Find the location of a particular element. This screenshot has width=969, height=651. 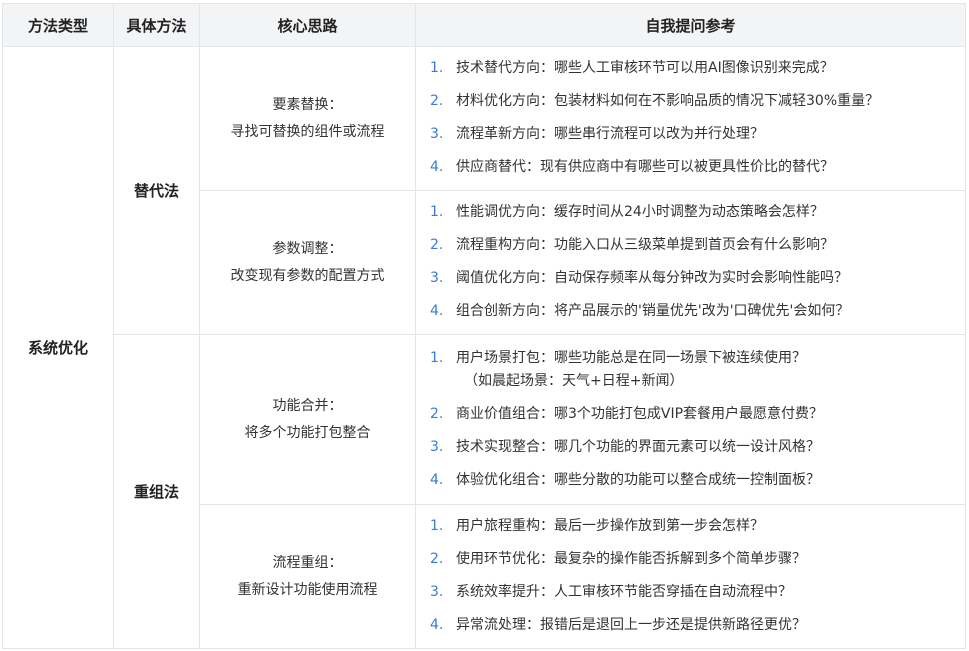

idea-title: 功能合并： is located at coordinates (307, 405).